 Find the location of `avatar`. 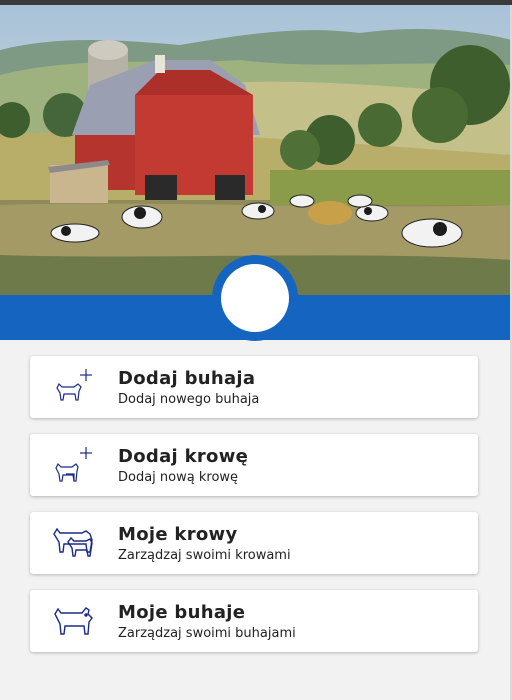

avatar is located at coordinates (255, 298).